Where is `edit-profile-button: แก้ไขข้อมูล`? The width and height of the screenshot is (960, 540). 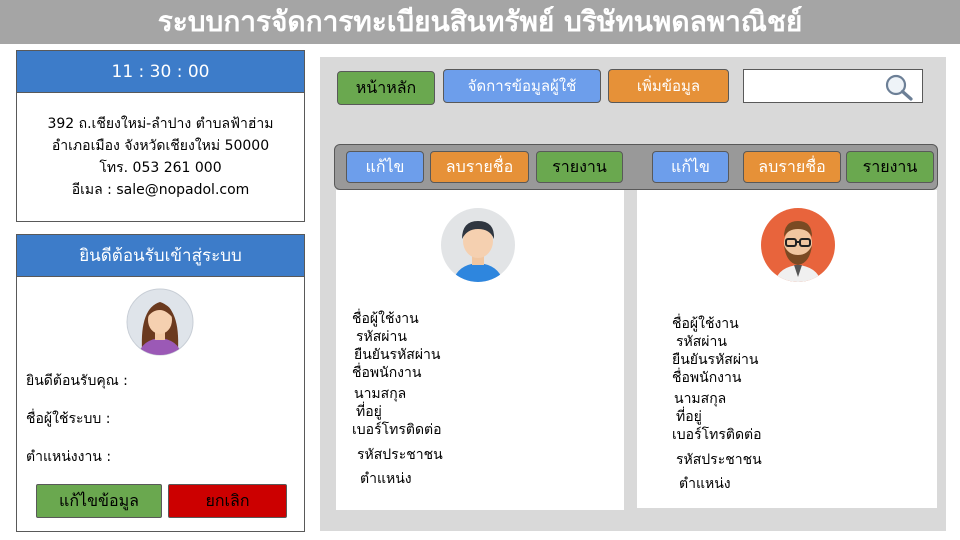 edit-profile-button: แก้ไขข้อมูล is located at coordinates (99, 501).